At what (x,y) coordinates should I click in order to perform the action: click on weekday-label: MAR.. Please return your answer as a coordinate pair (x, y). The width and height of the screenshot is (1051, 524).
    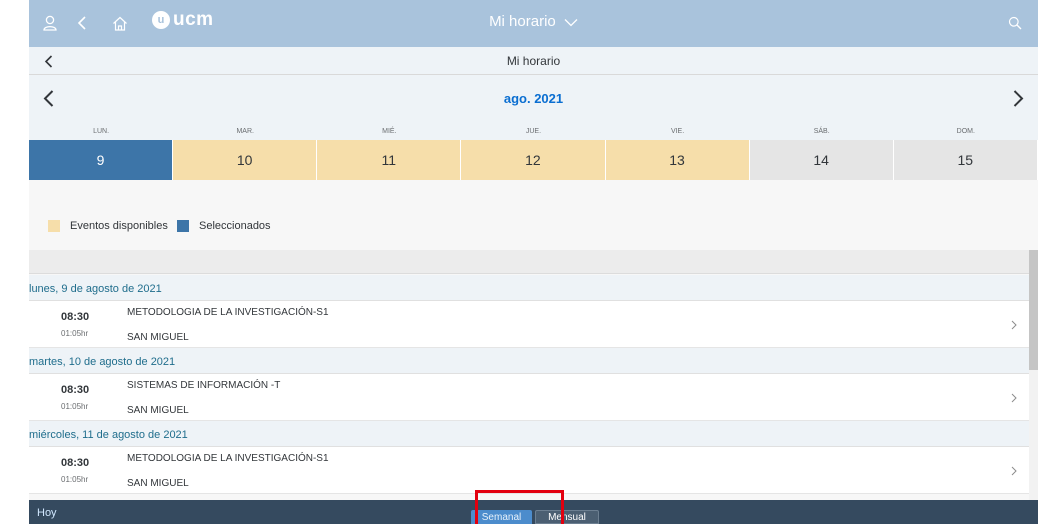
    Looking at the image, I should click on (245, 131).